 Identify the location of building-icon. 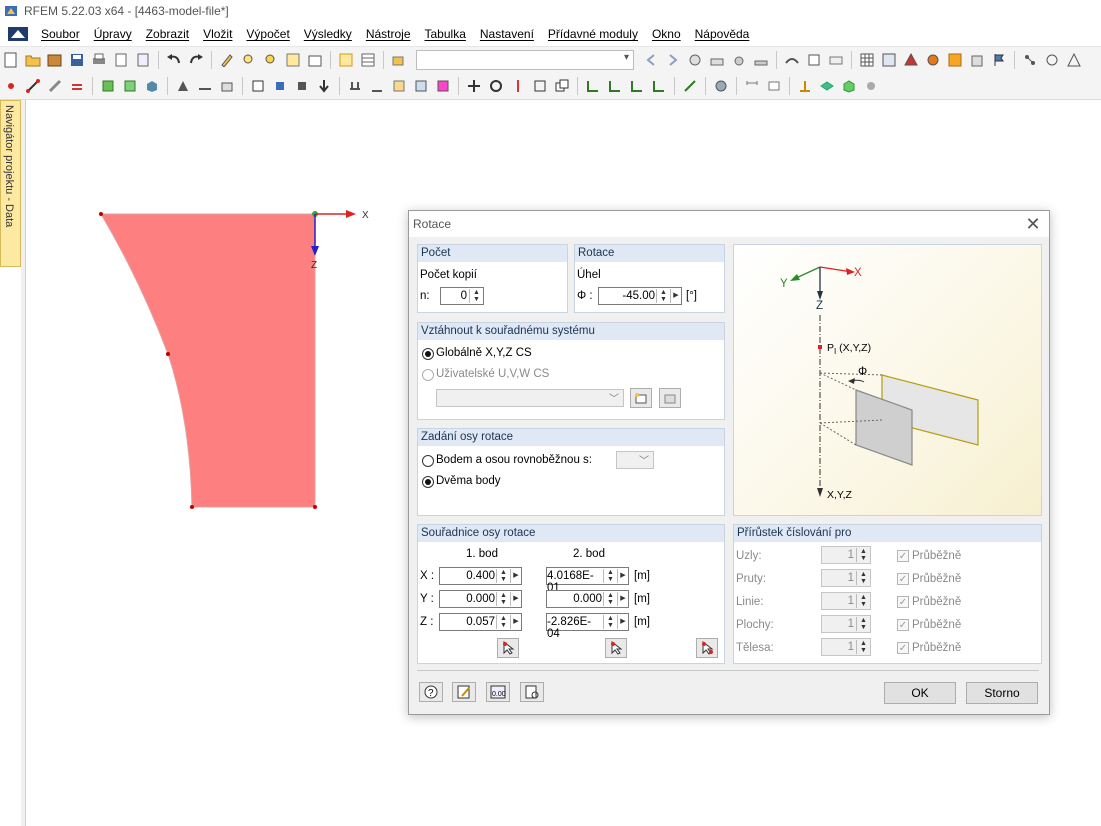
(977, 60).